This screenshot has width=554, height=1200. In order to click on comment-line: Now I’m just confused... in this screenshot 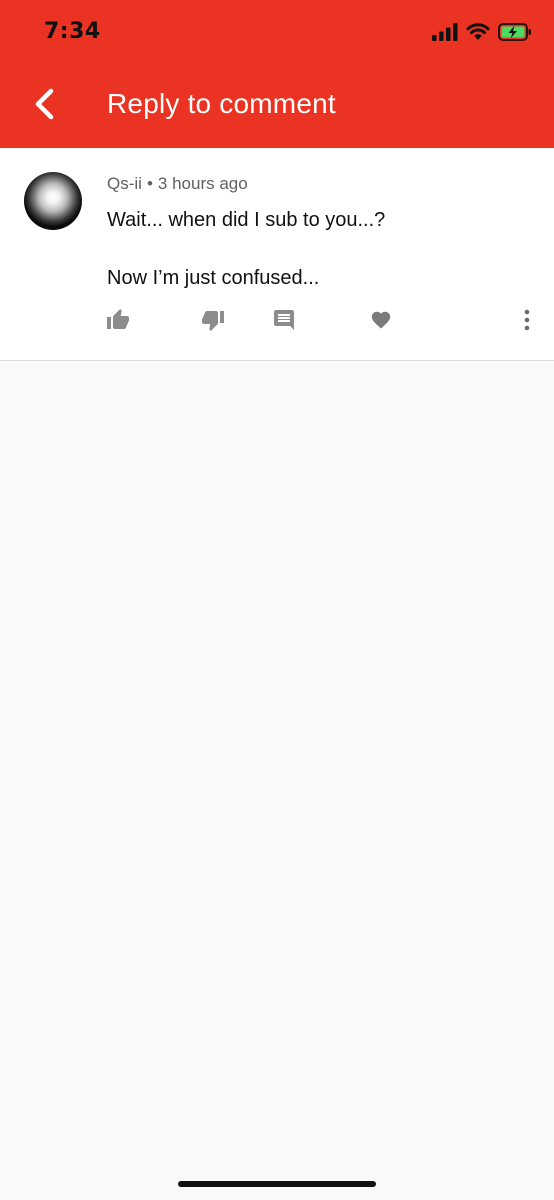, I will do `click(213, 278)`.